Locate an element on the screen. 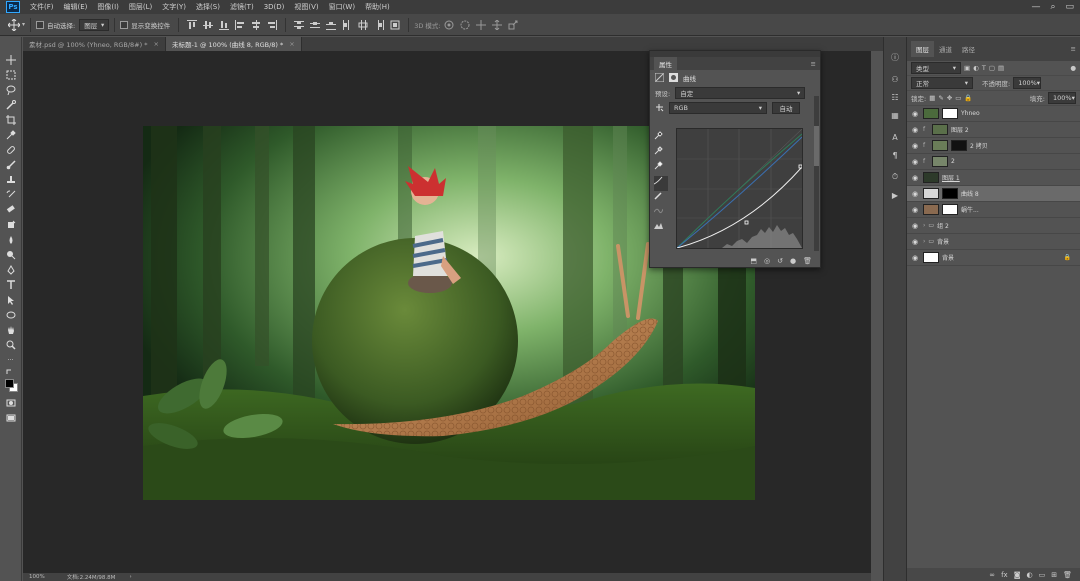 The height and width of the screenshot is (581, 1080). document-size: 文档:2.24M/98.8M is located at coordinates (91, 577).